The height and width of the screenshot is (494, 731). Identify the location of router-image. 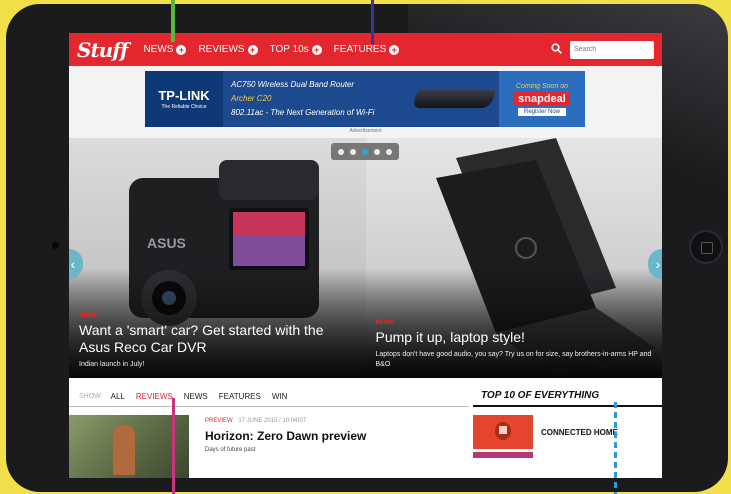
(454, 99).